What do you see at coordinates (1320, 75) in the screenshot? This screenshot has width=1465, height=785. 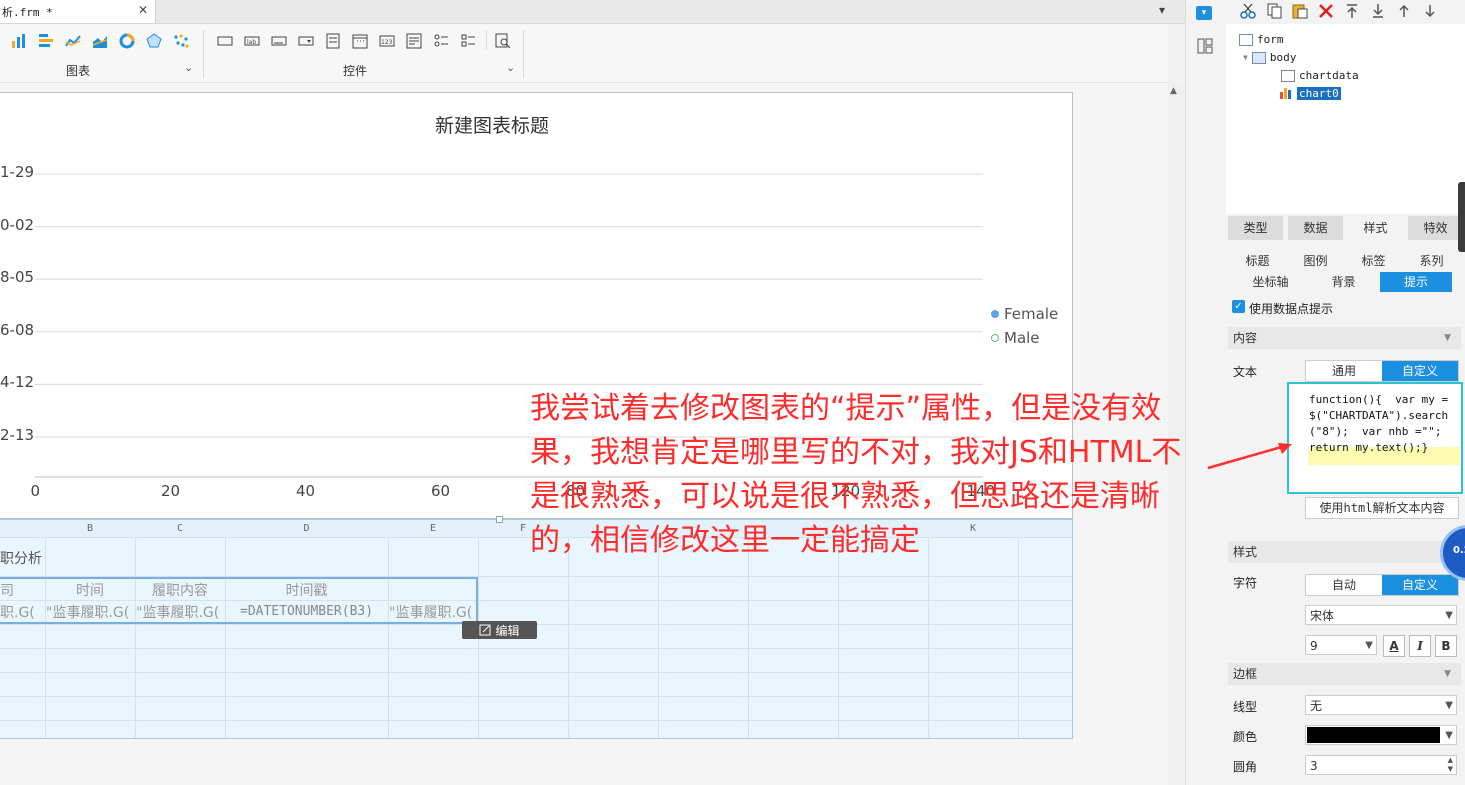 I see `tree-node-chartdata: chartdata` at bounding box center [1320, 75].